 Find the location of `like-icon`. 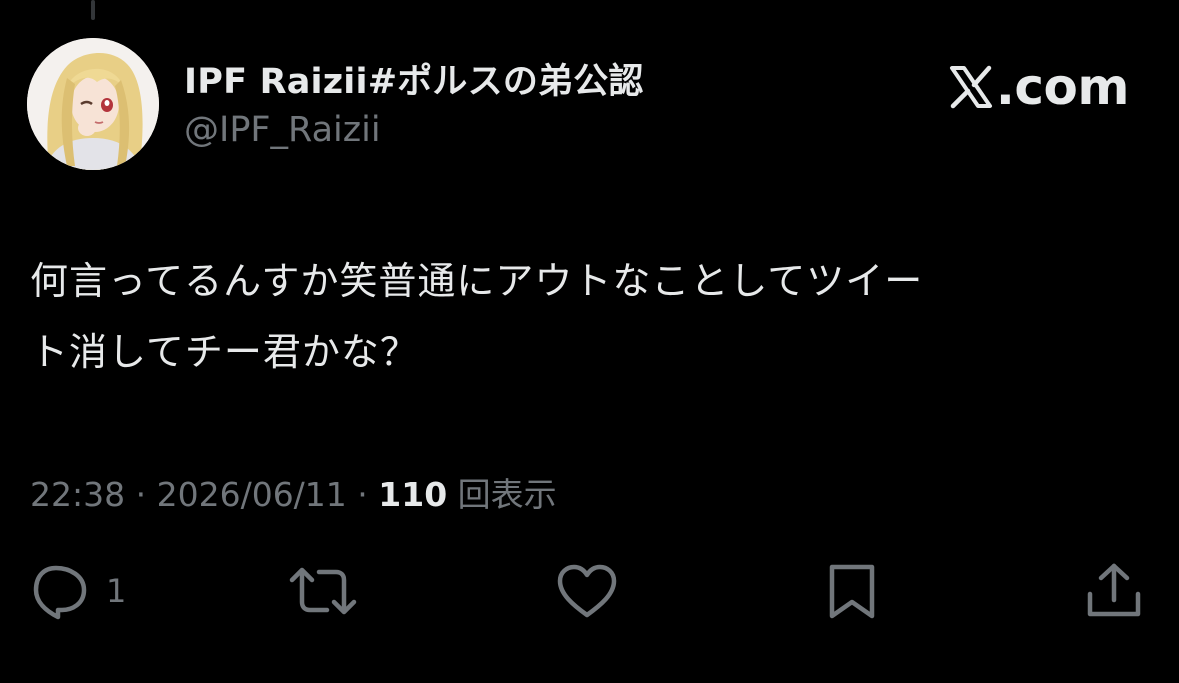

like-icon is located at coordinates (587, 591).